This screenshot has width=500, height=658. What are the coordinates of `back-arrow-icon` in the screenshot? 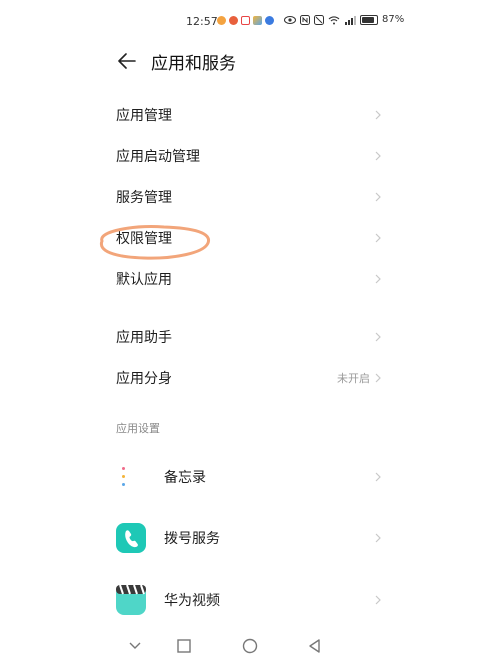 It's located at (127, 61).